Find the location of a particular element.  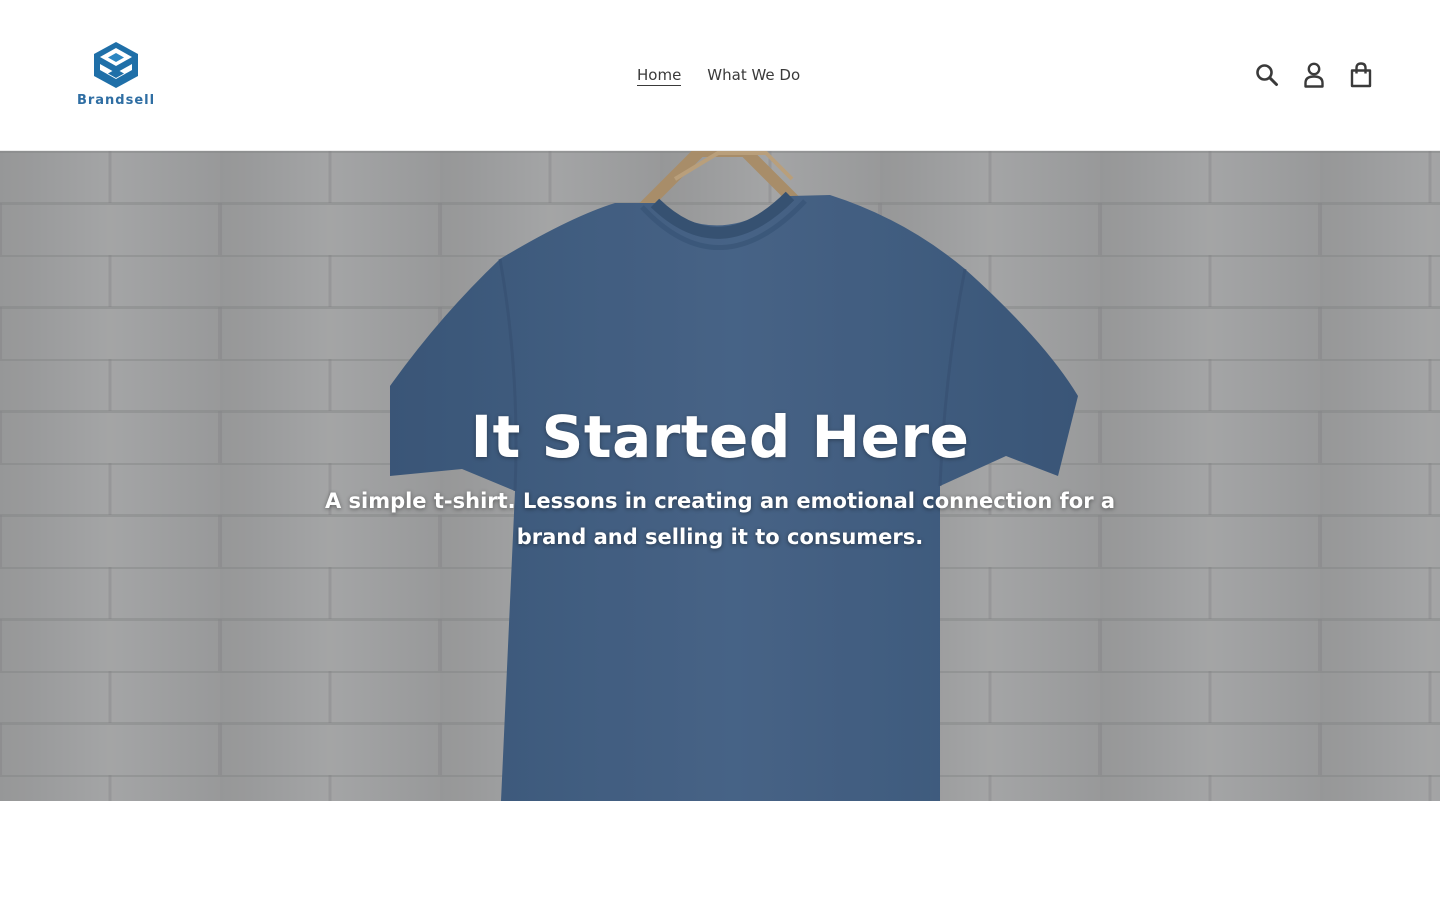

brand-logo: Brandsell is located at coordinates (116, 77).